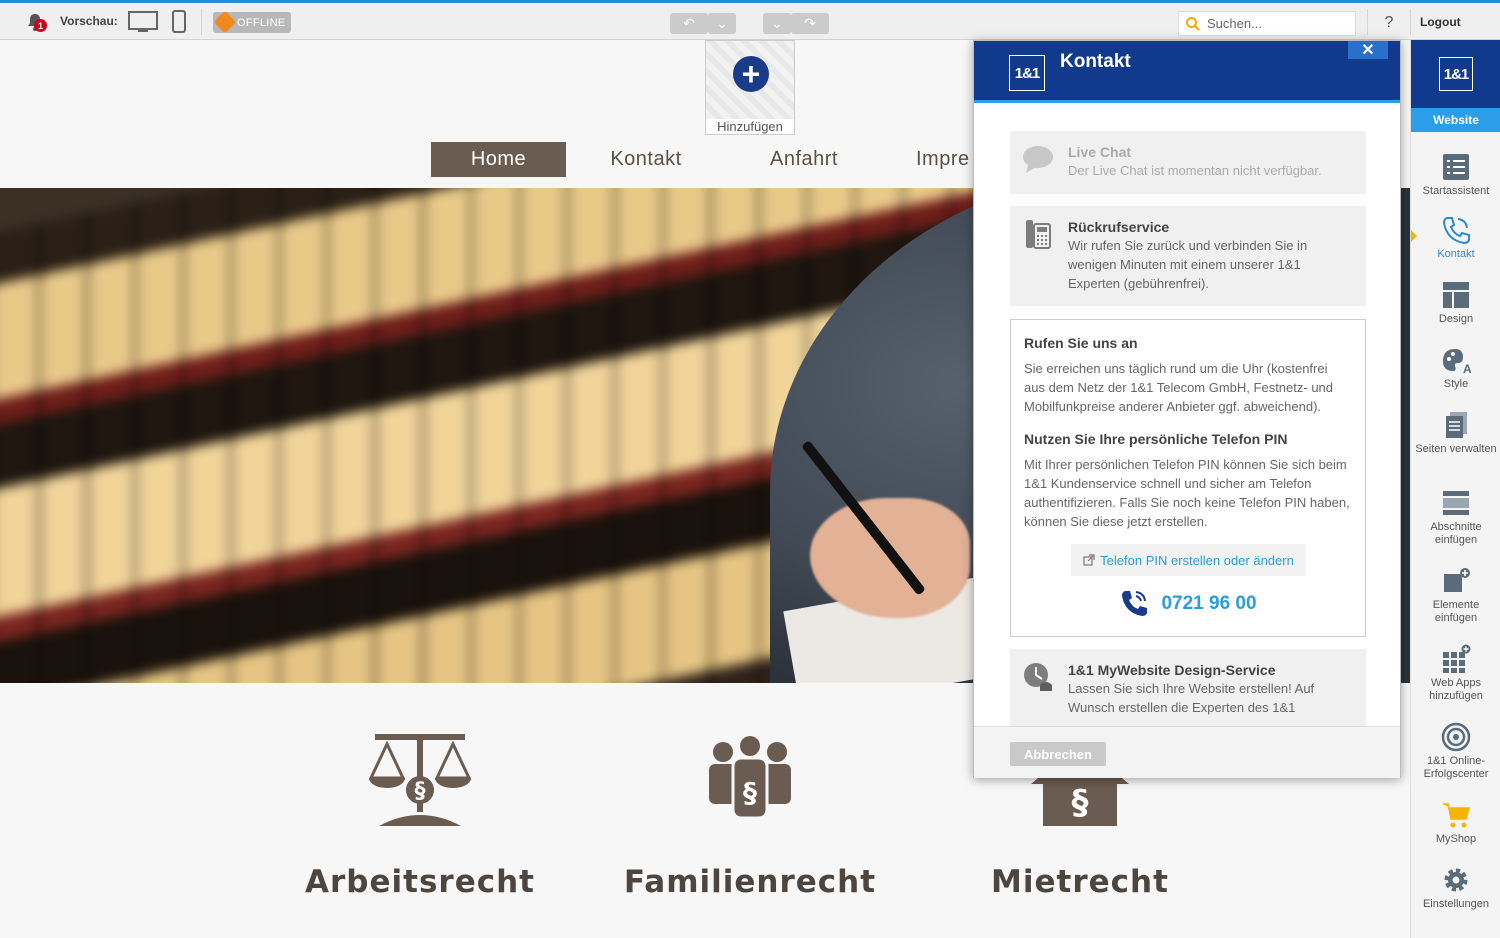  I want to click on sidebar-item-elemente: Elemente einfügen, so click(1455, 595).